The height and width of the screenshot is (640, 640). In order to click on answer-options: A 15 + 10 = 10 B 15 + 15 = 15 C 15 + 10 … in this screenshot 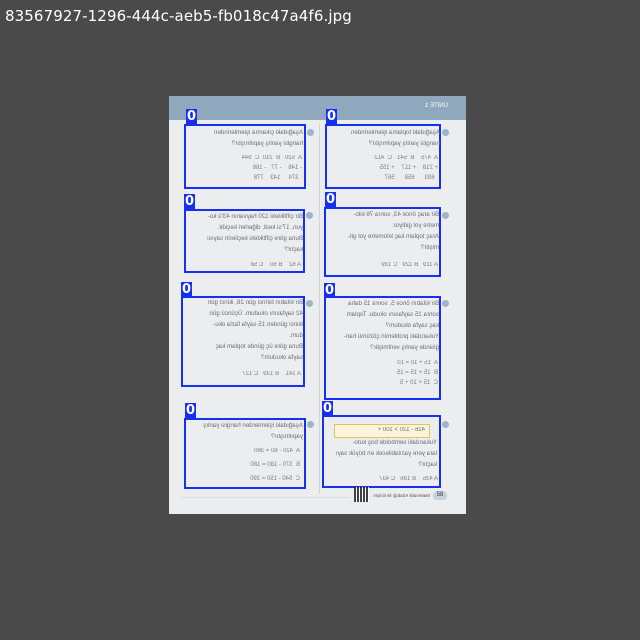, I will do `click(417, 373)`.